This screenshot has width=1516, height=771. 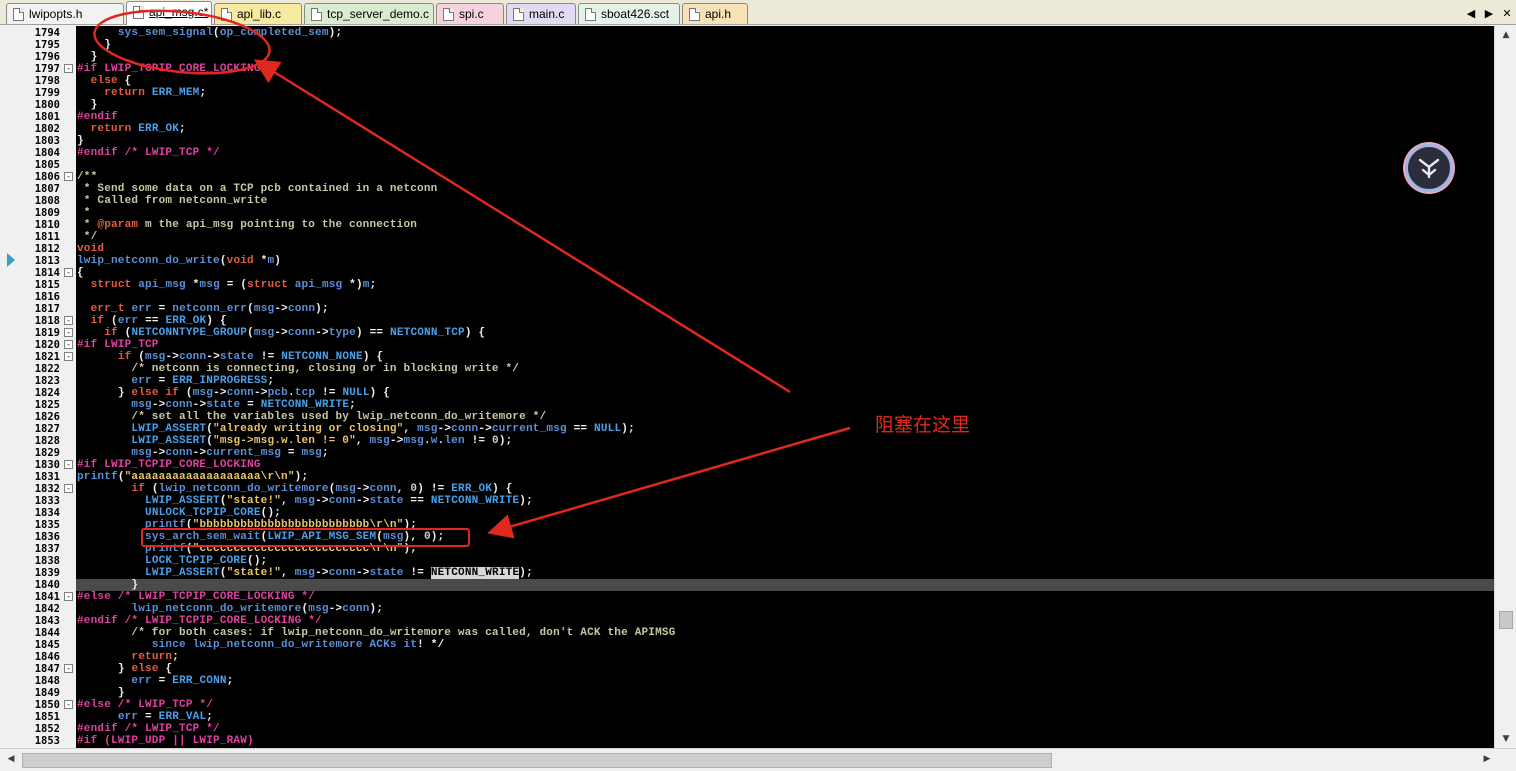 What do you see at coordinates (145, 705) in the screenshot?
I see `code-line: #else /* LWIP_TCP */` at bounding box center [145, 705].